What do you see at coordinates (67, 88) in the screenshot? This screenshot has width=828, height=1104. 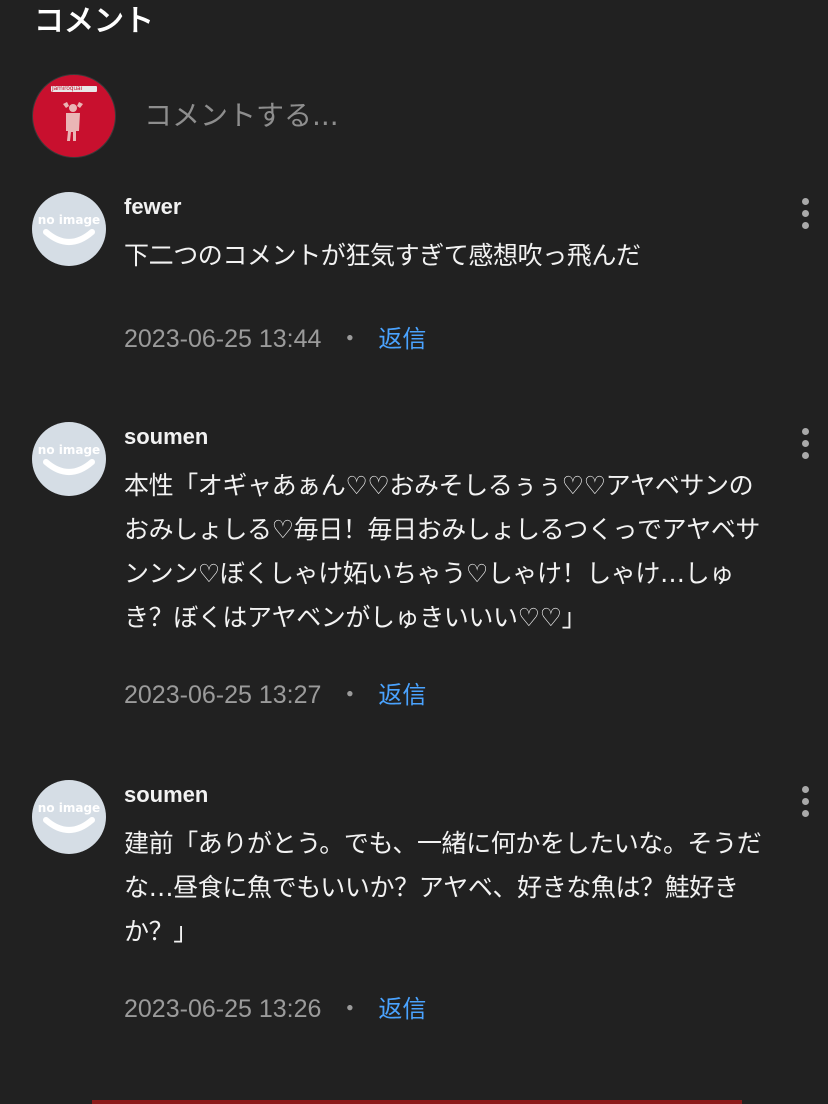 I see `album-banner-text: Jamiroquai` at bounding box center [67, 88].